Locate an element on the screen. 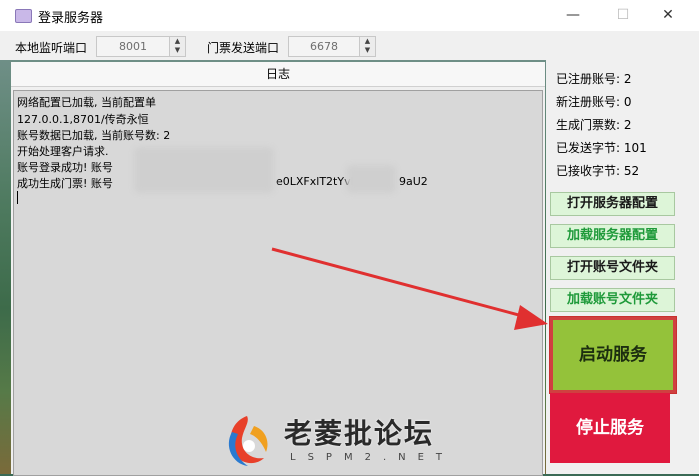 The width and height of the screenshot is (699, 476). annotation-arrow is located at coordinates (409, 288).